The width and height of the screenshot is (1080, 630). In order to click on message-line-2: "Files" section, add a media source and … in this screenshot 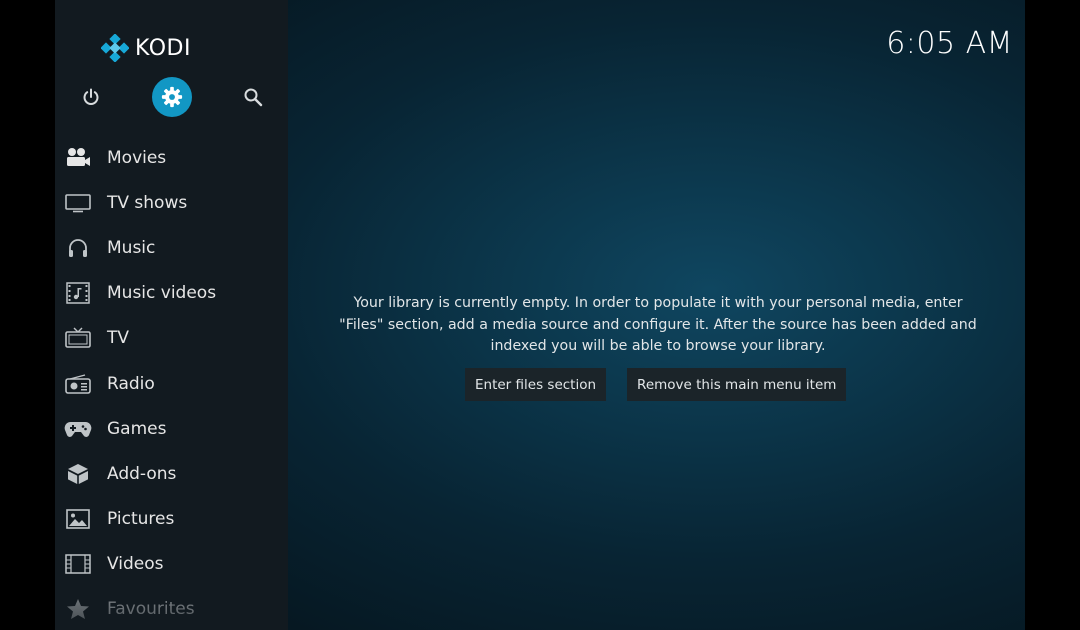, I will do `click(658, 324)`.